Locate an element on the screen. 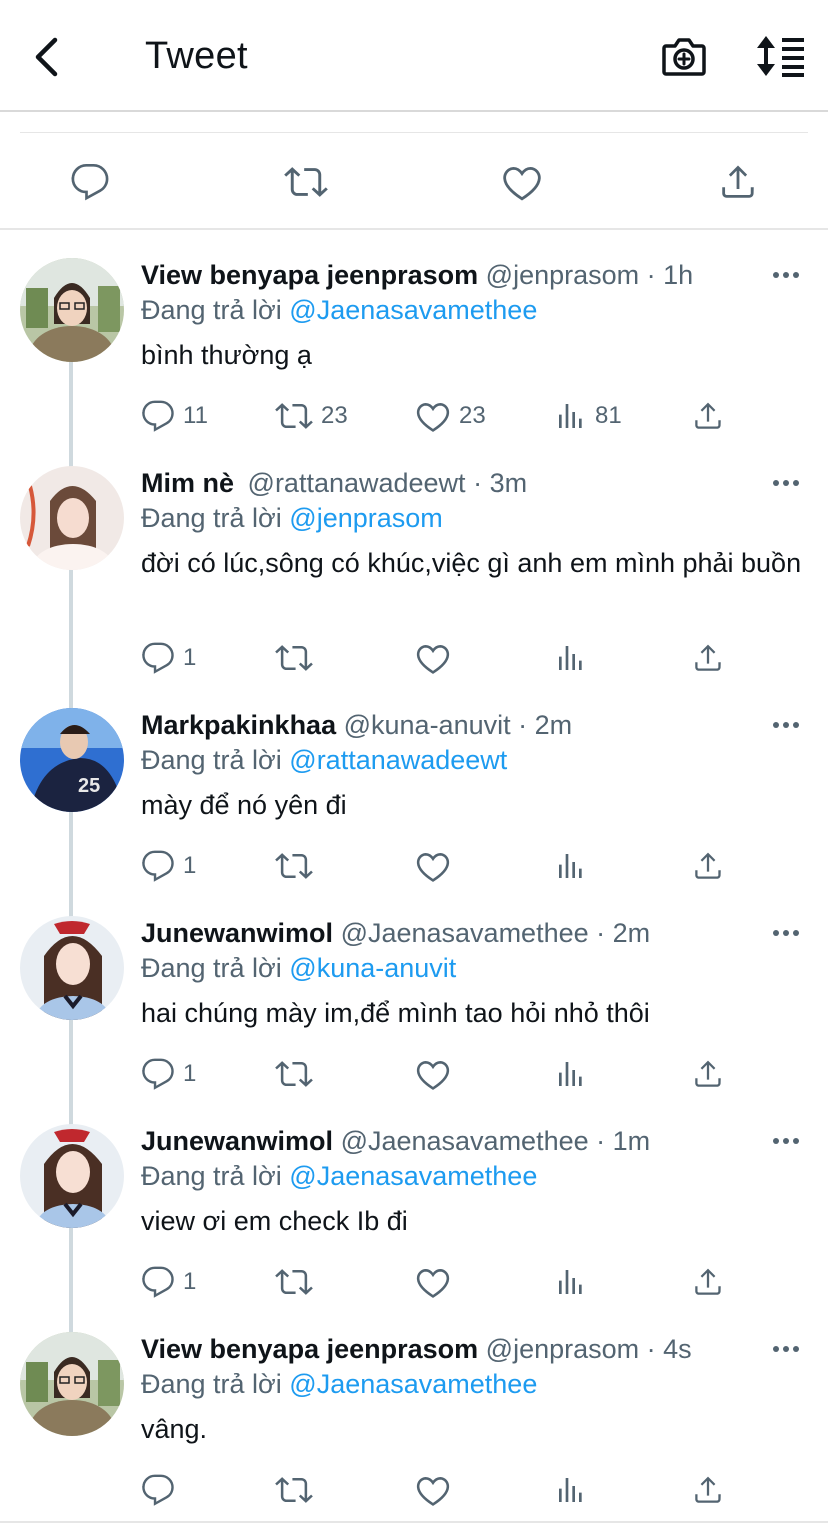 This screenshot has width=828, height=1525. replying-to: Đang trả lời @jenprasom is located at coordinates (292, 518).